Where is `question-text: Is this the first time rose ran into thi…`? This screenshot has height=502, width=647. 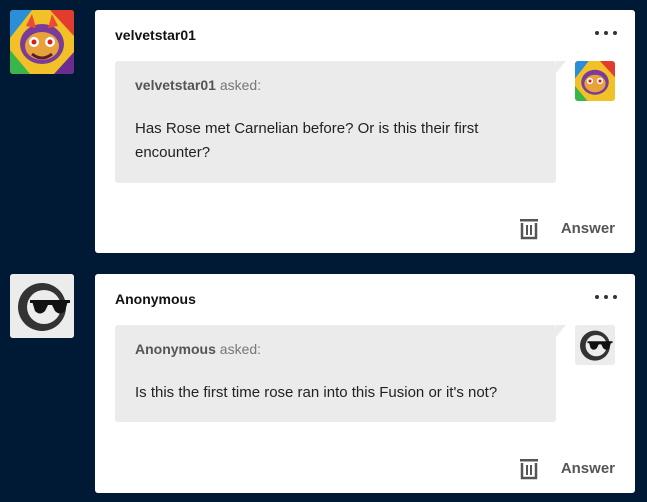
question-text: Is this the first time rose ran into thi… is located at coordinates (316, 392).